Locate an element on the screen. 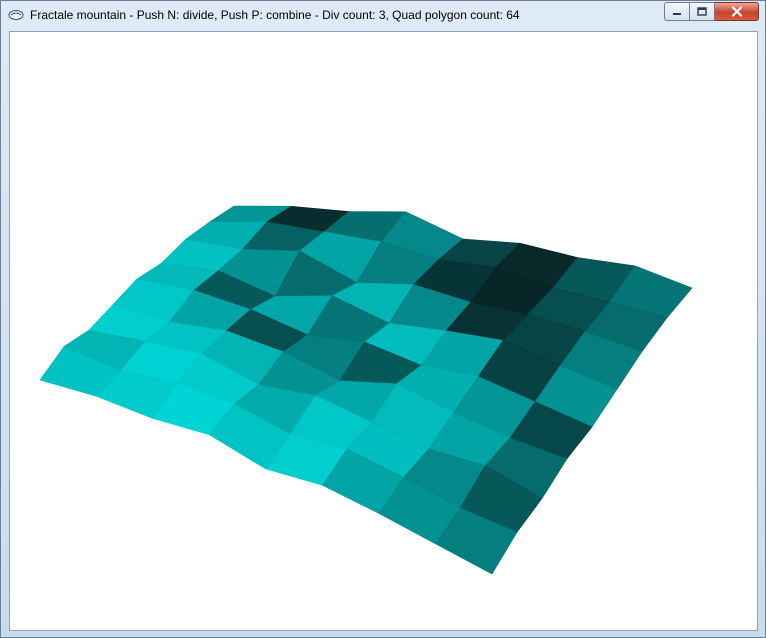  maximize-button is located at coordinates (702, 11).